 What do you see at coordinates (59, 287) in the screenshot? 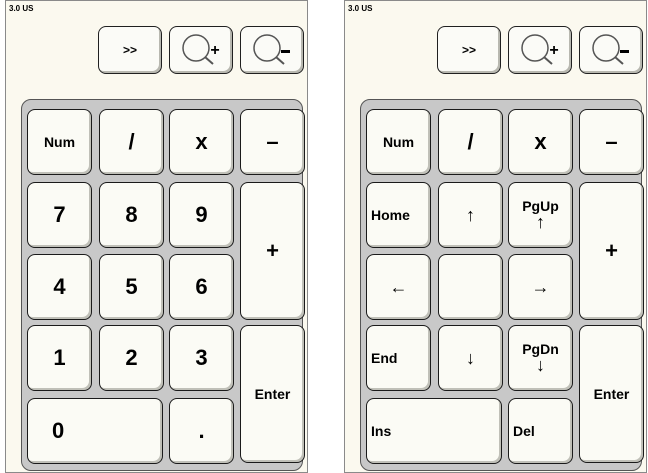
I see `key-4: 4` at bounding box center [59, 287].